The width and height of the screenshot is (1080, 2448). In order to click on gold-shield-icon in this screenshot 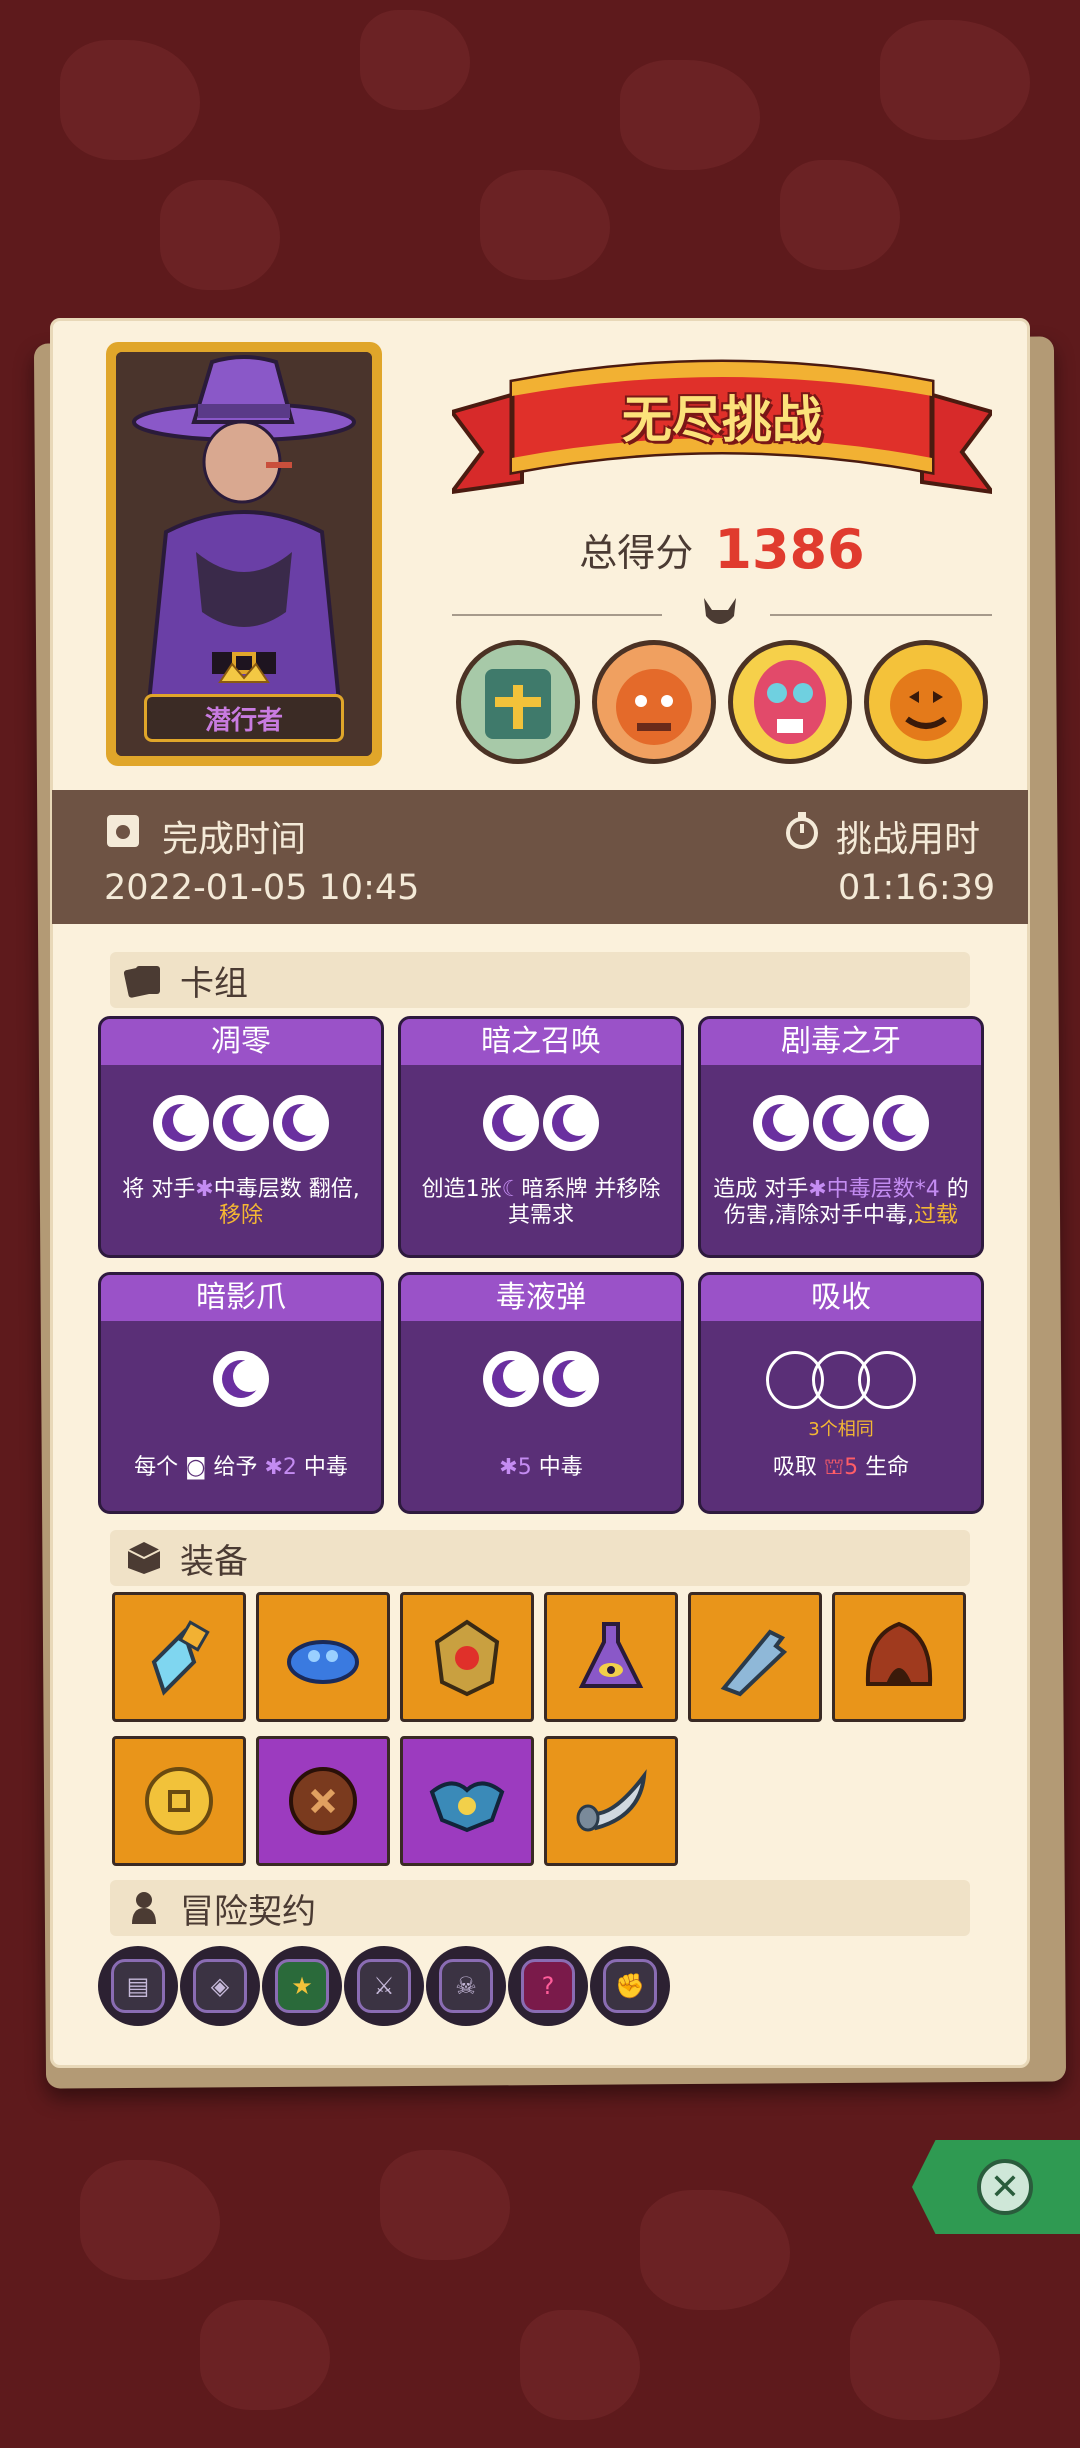, I will do `click(467, 1657)`.